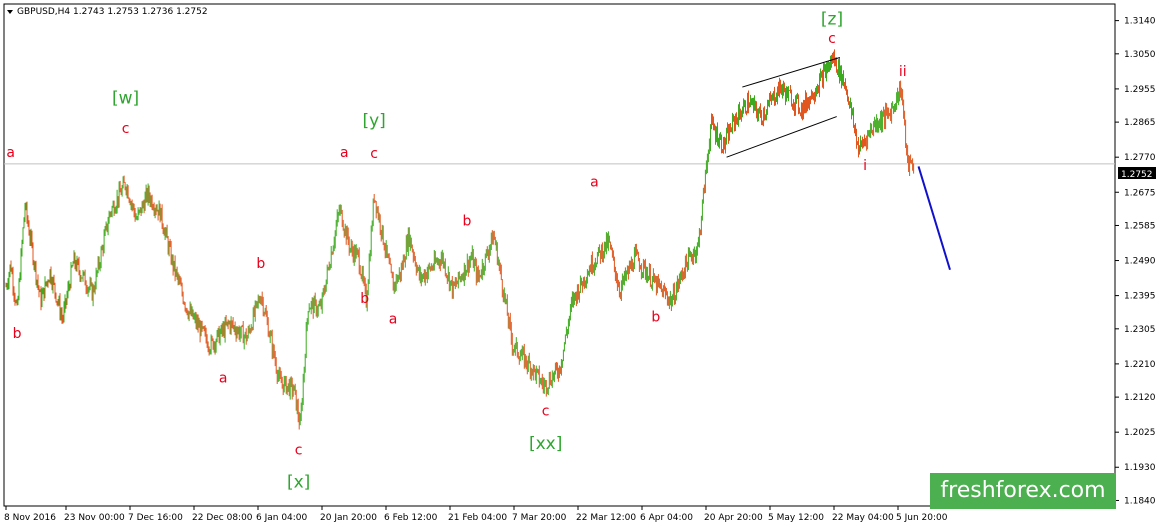  I want to click on price-tick-label: 1.2120, so click(1140, 398).